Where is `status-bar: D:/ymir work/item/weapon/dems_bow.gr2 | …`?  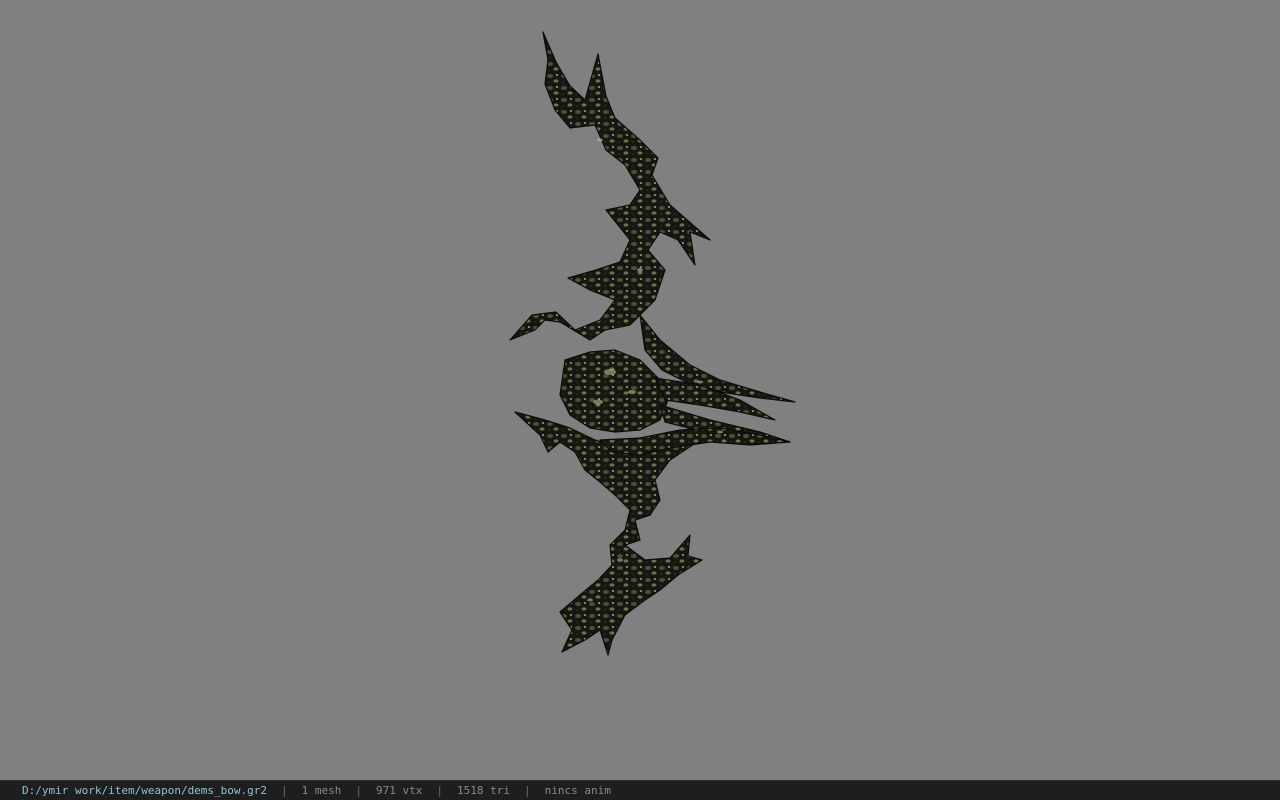
status-bar: D:/ymir work/item/weapon/dems_bow.gr2 | … is located at coordinates (640, 790).